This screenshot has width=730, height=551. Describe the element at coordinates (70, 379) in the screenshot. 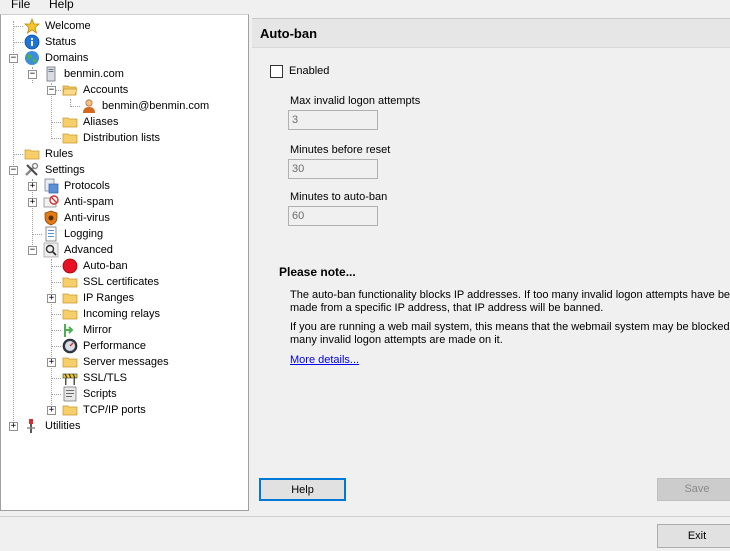

I see `barrier-icon` at that location.